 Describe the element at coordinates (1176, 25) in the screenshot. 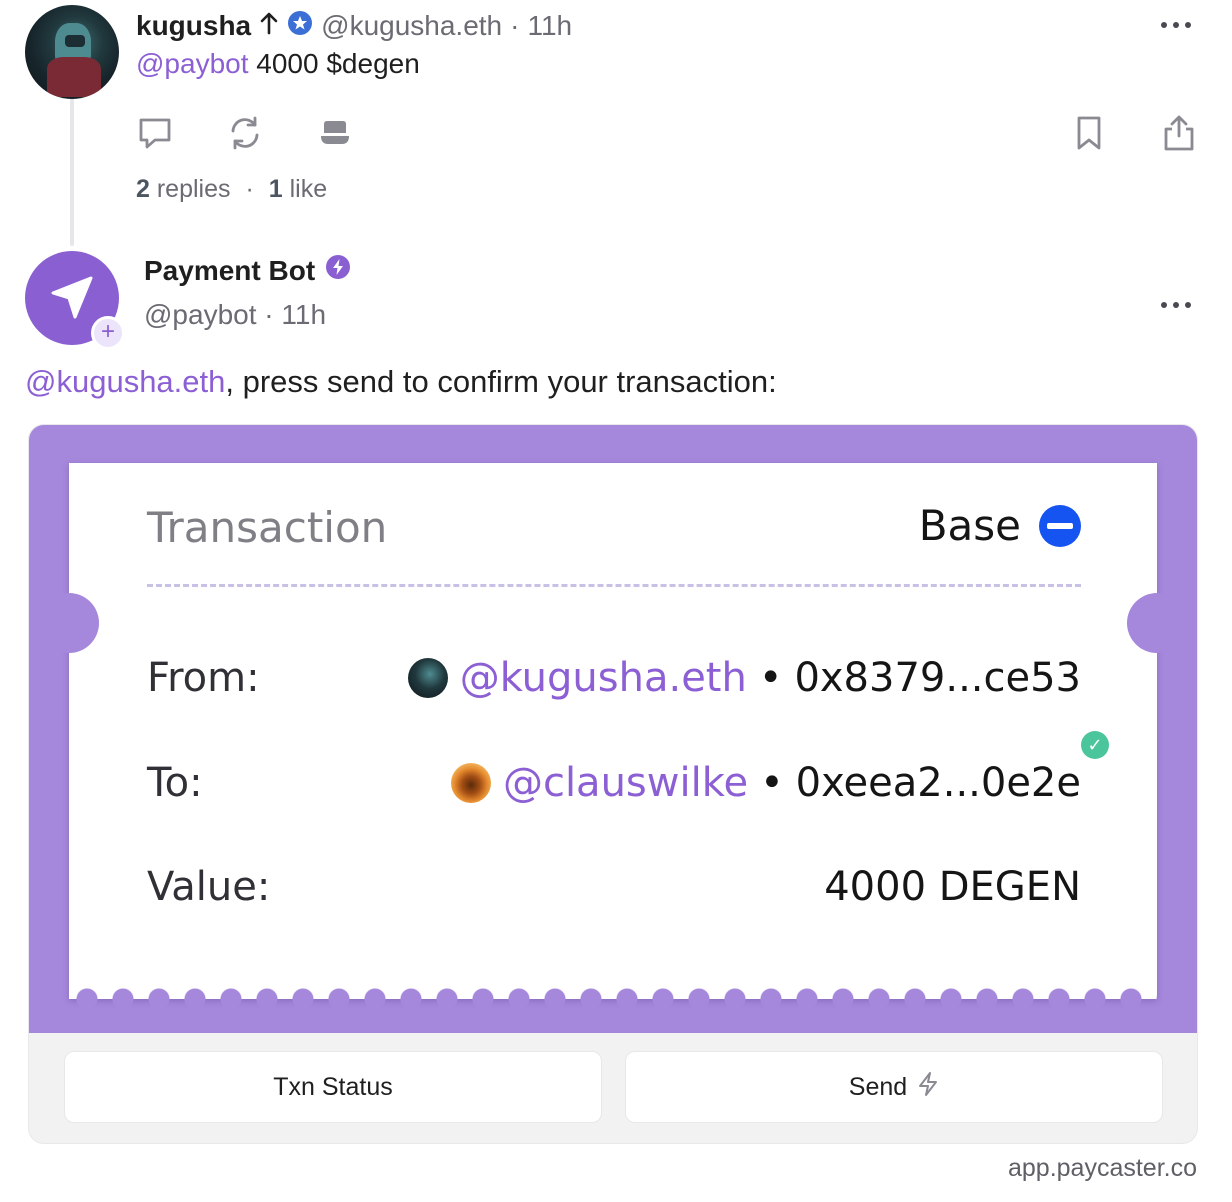

I see `post1-more-icon` at that location.